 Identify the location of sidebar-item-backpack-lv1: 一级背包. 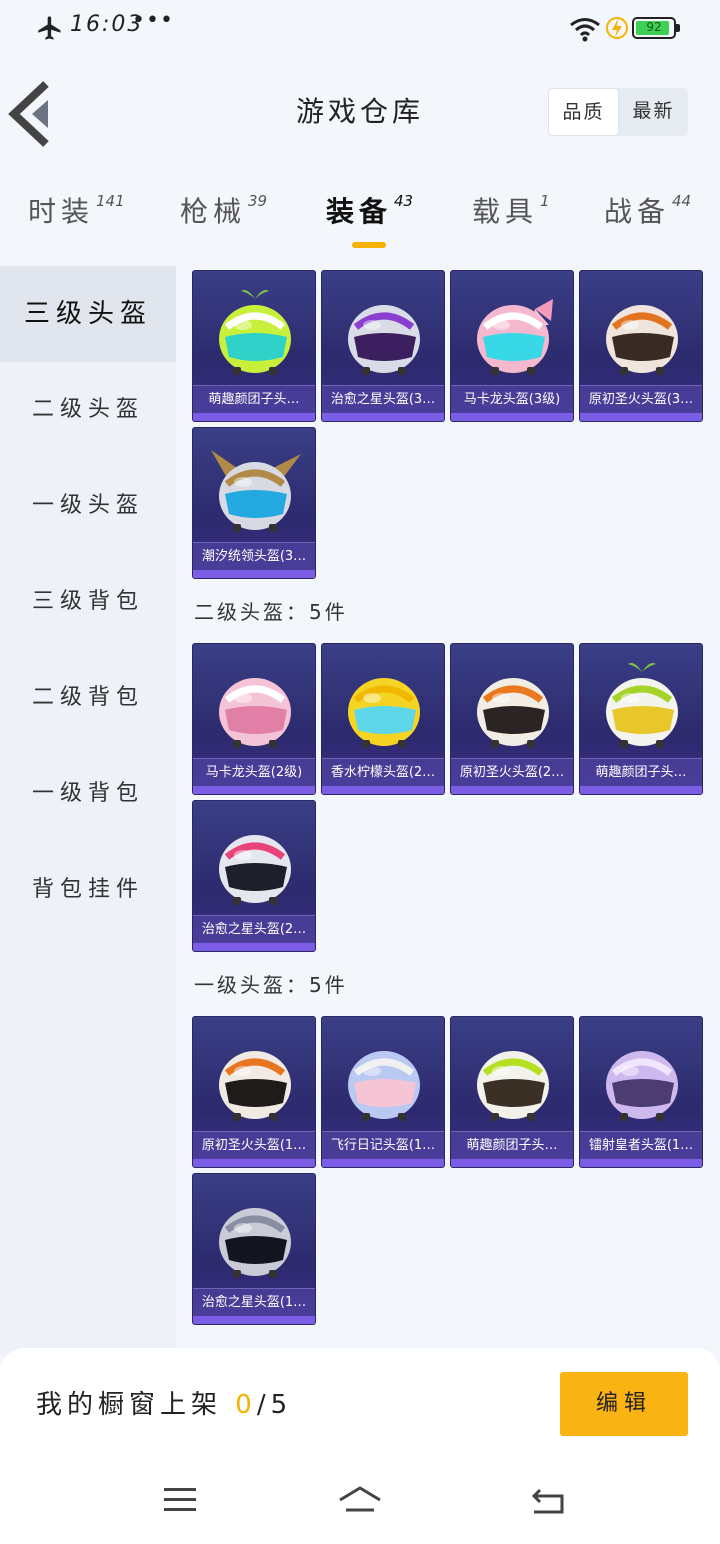
(88, 794).